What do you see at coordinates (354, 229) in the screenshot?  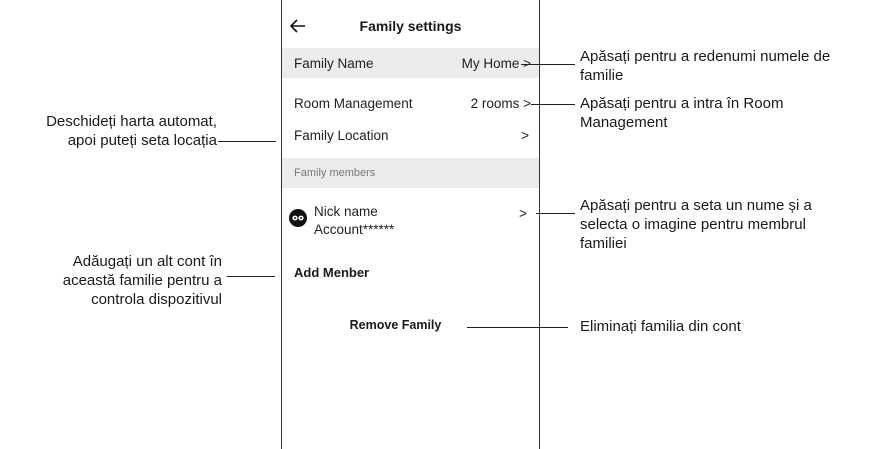 I see `member-account: Account******` at bounding box center [354, 229].